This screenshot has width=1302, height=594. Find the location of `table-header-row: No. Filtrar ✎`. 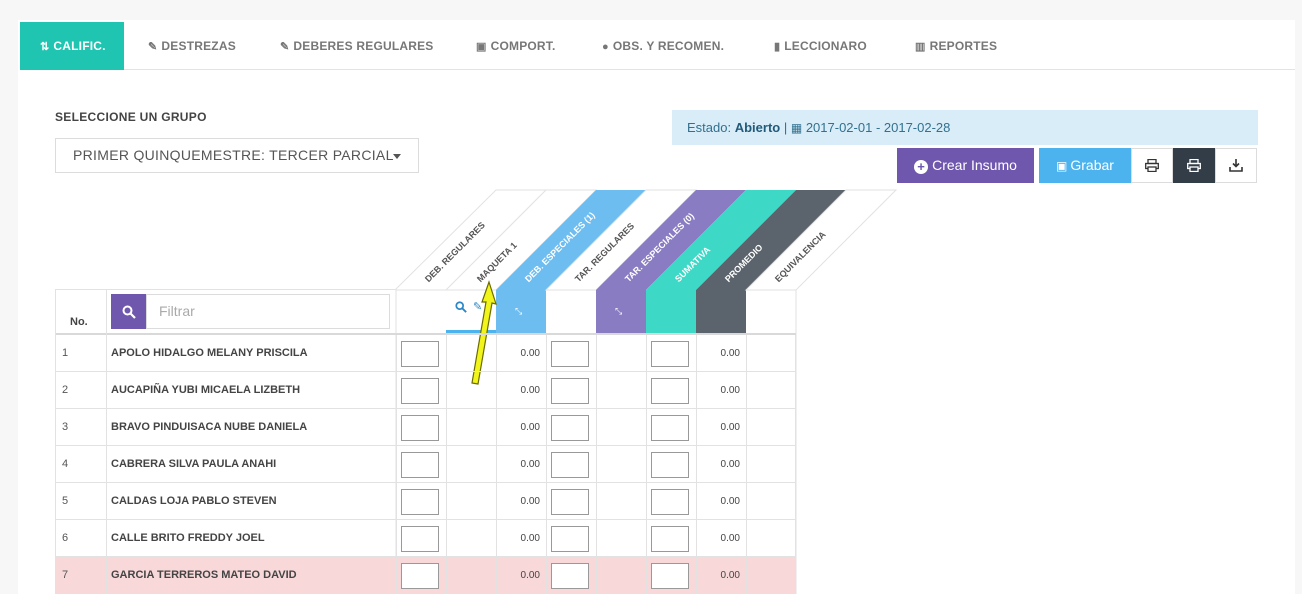

table-header-row: No. Filtrar ✎ is located at coordinates (425, 312).